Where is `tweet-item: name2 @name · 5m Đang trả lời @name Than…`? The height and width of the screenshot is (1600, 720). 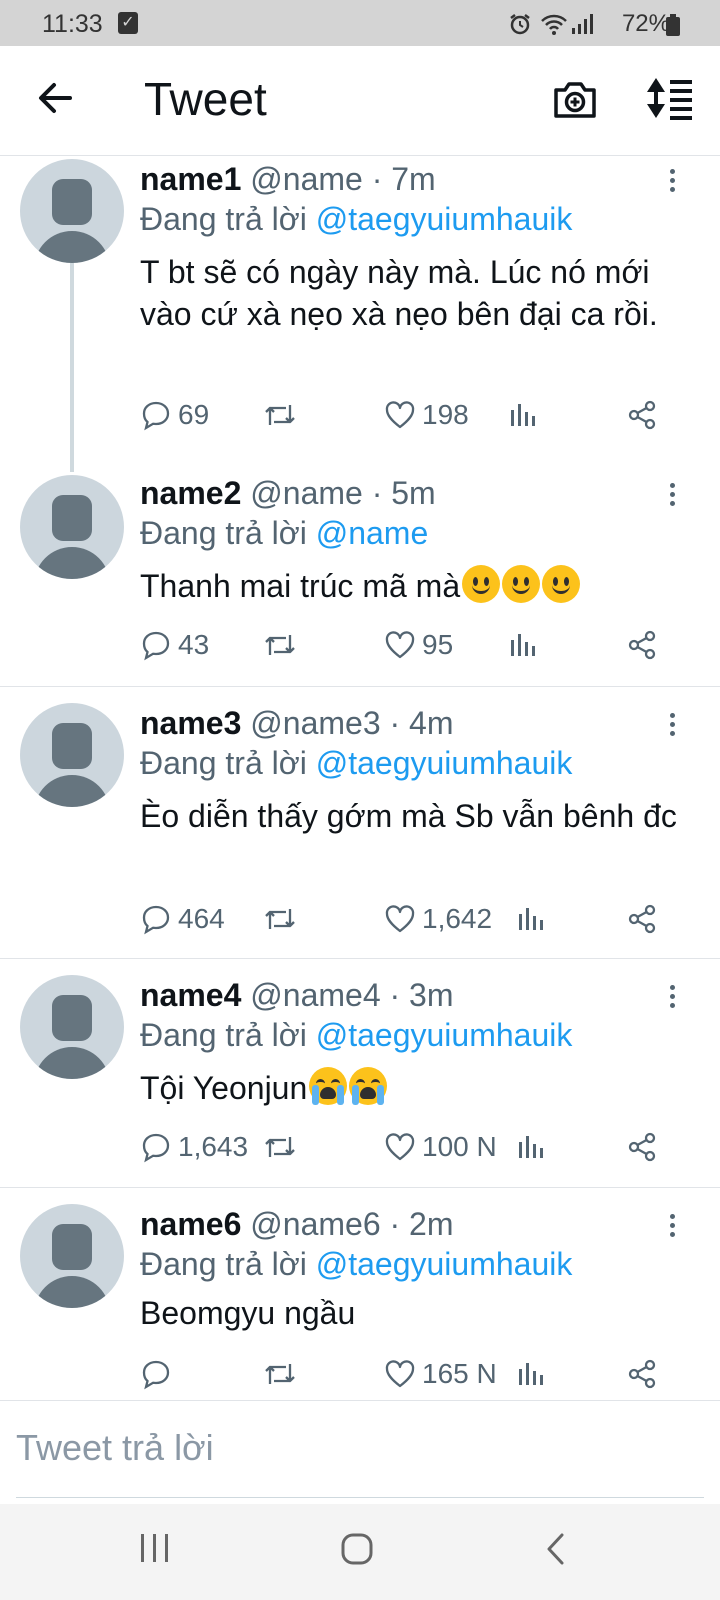
tweet-item: name2 @name · 5m Đang trả lời @name Than… is located at coordinates (360, 571).